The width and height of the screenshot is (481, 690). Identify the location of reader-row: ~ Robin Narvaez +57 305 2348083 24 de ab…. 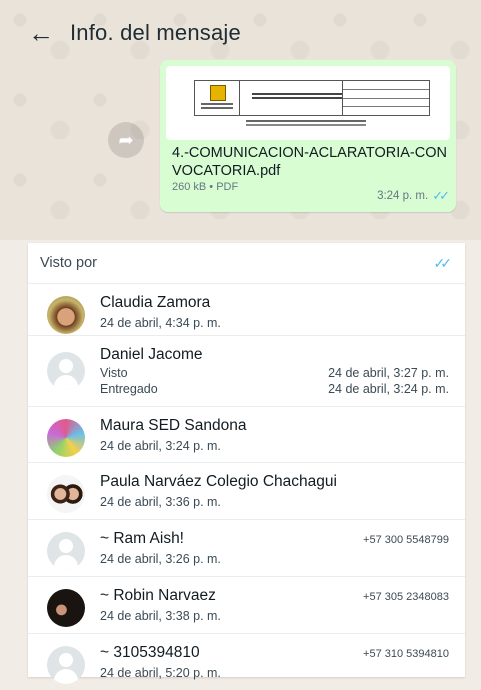
(246, 605).